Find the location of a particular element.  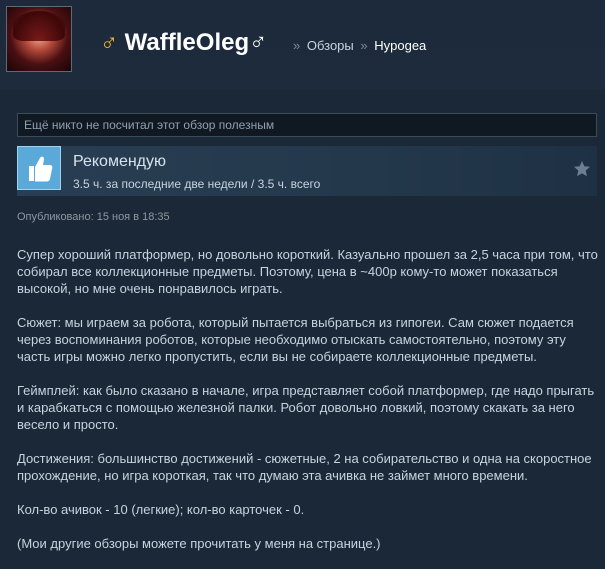

avatar-hair is located at coordinates (39, 26).